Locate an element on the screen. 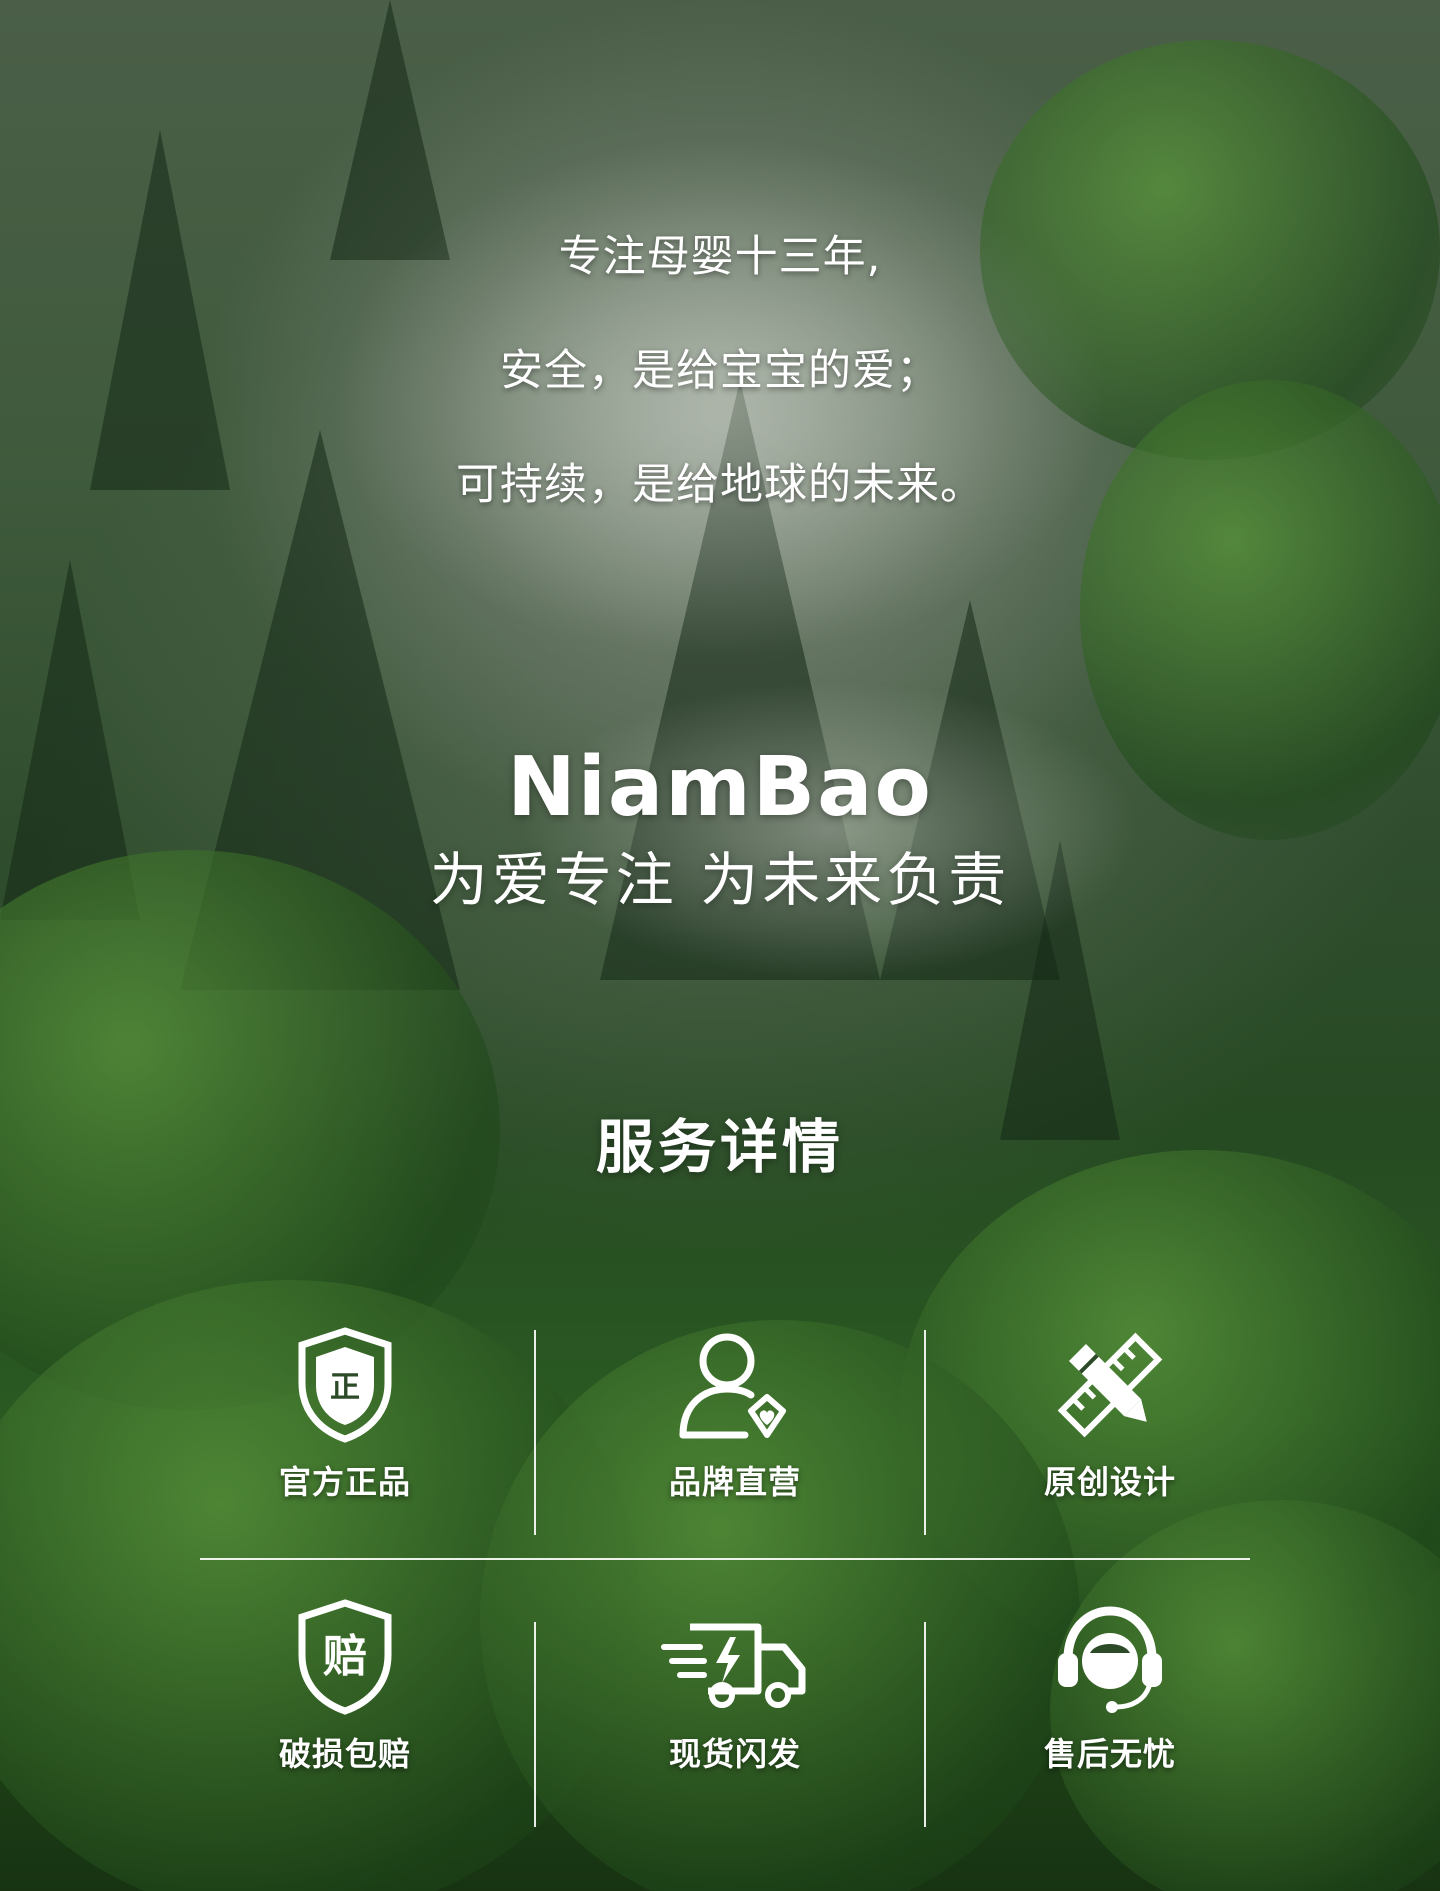 This screenshot has width=1440, height=1891. service-item-fast-shipping: 现货闪发 is located at coordinates (735, 1686).